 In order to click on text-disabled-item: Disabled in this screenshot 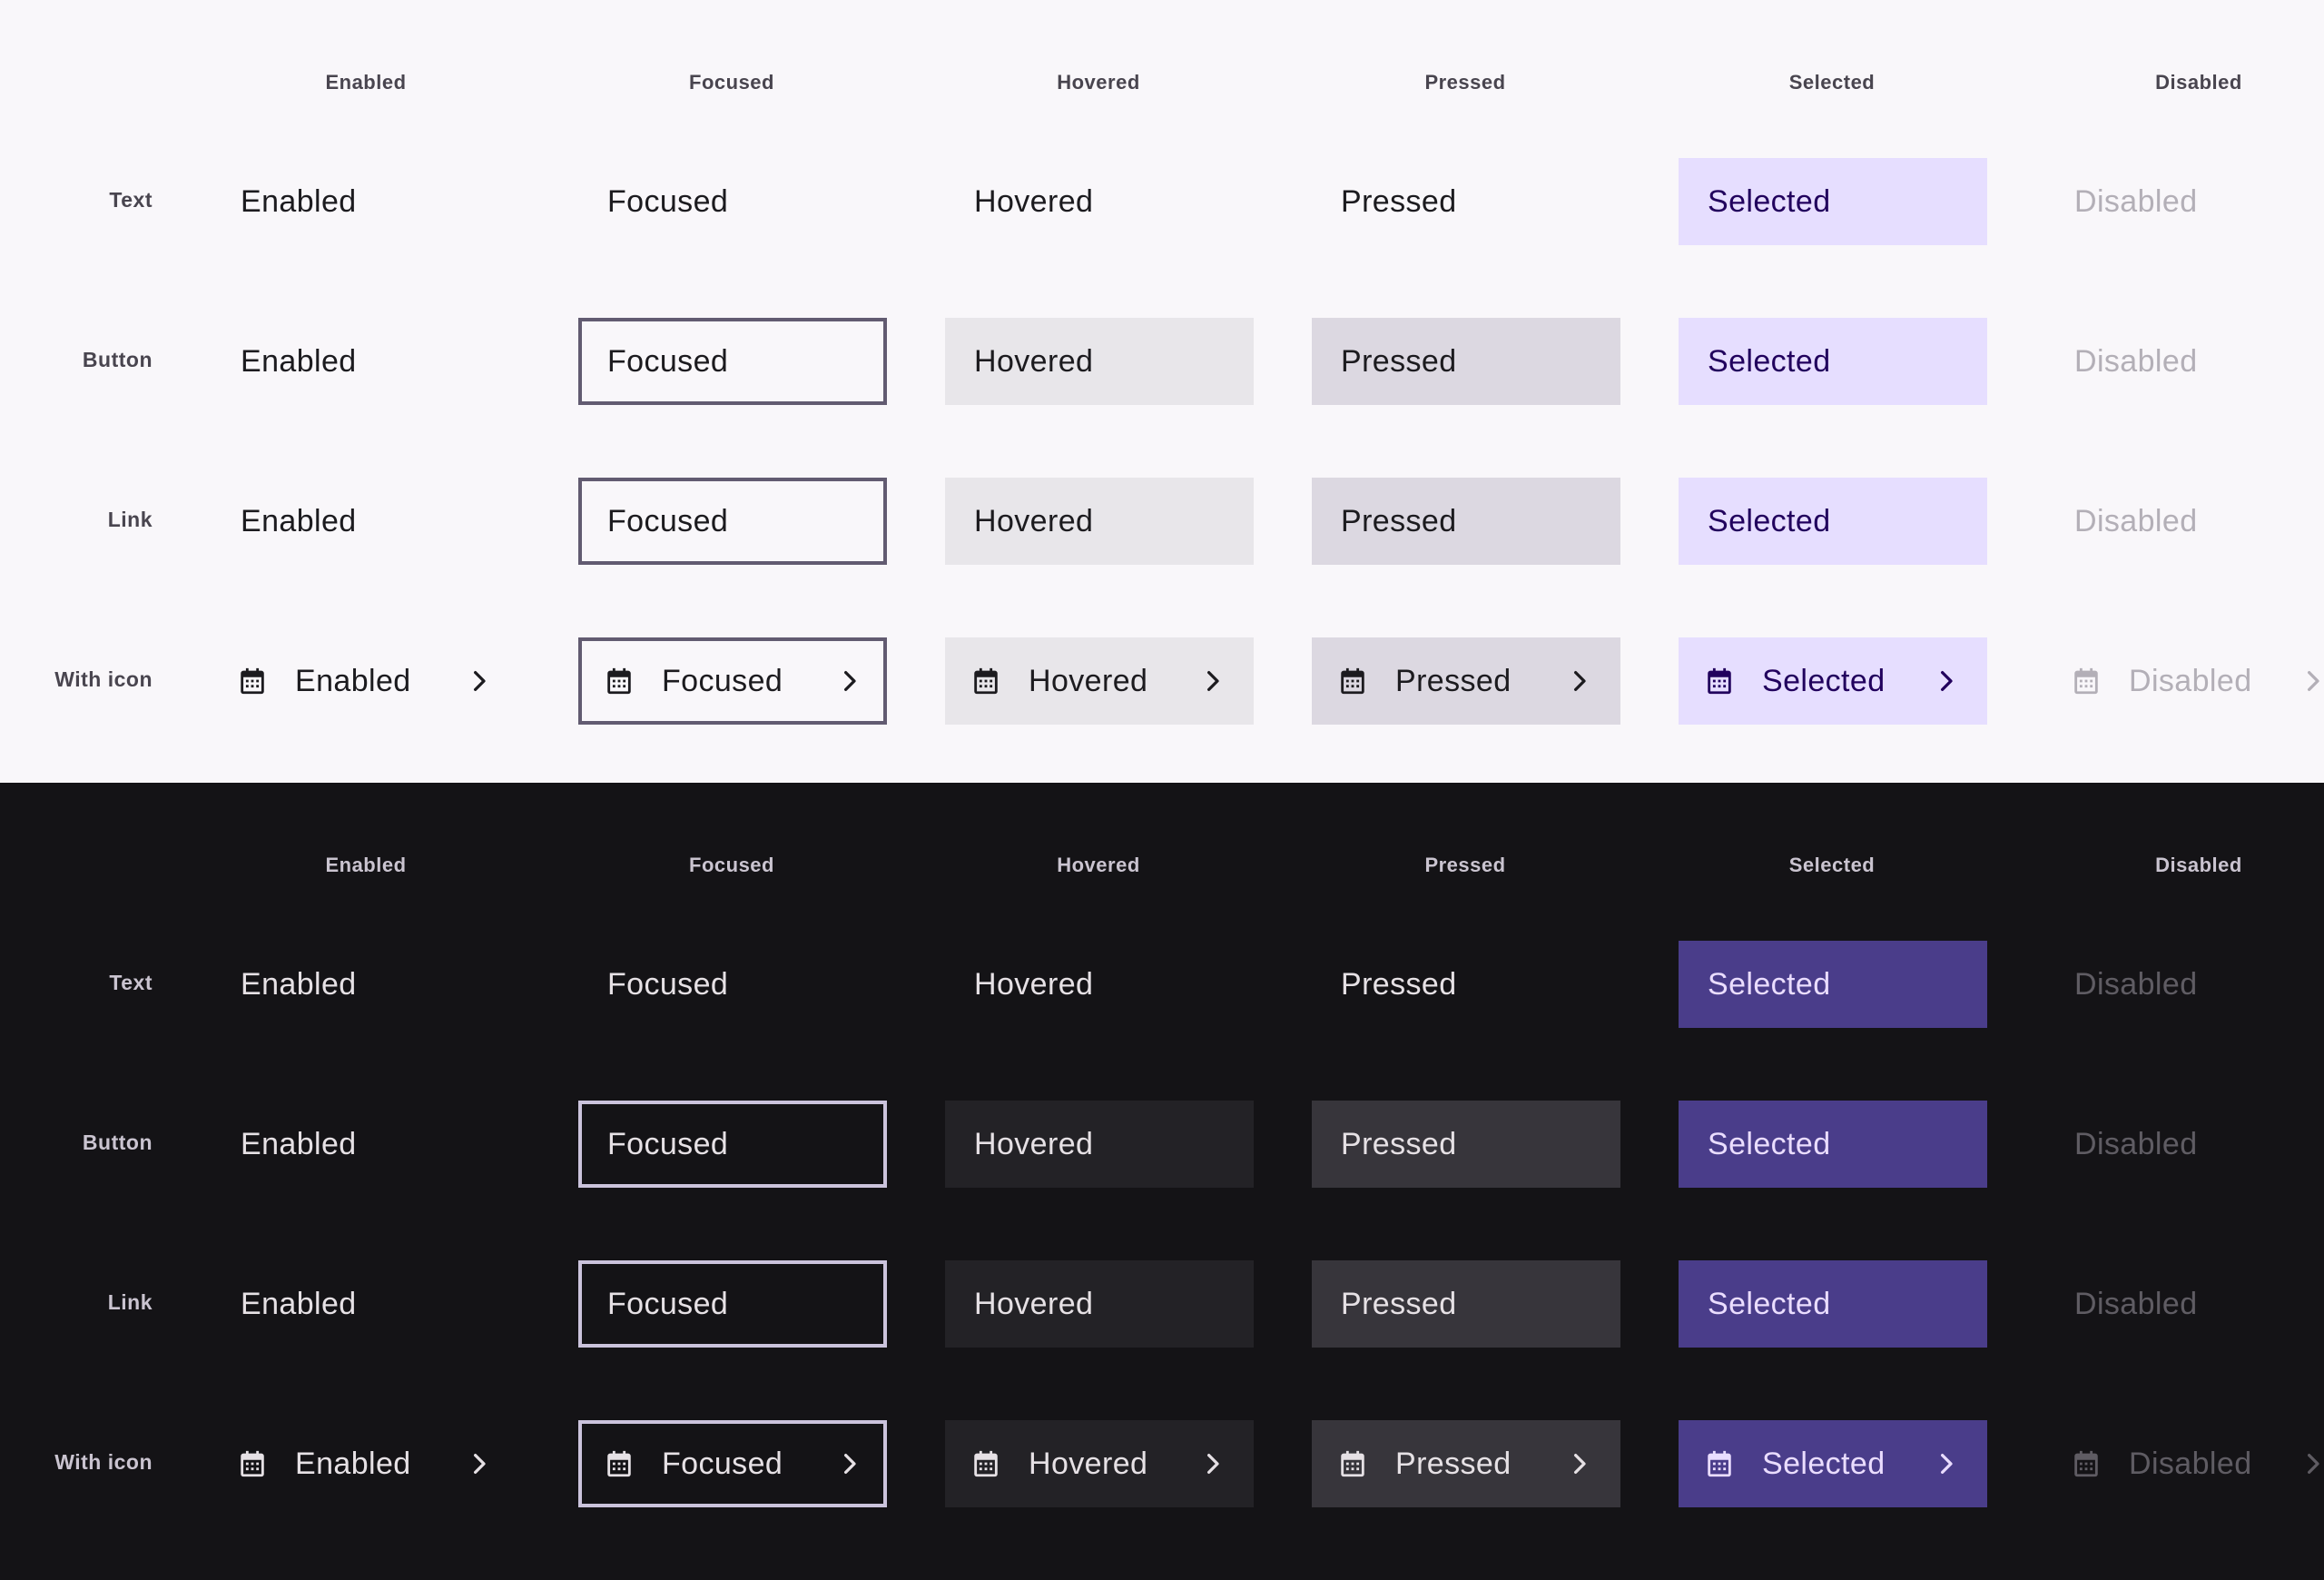, I will do `click(2184, 202)`.